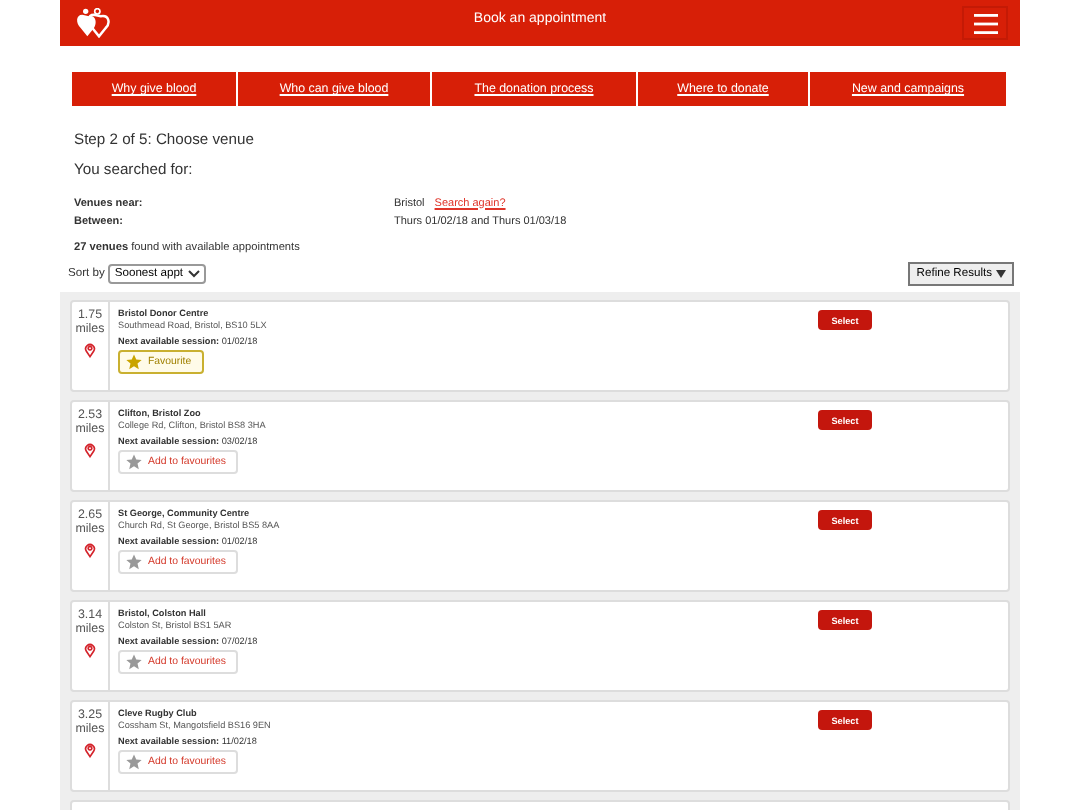 Image resolution: width=1080 pixels, height=810 pixels. Describe the element at coordinates (985, 23) in the screenshot. I see `menu-icon` at that location.